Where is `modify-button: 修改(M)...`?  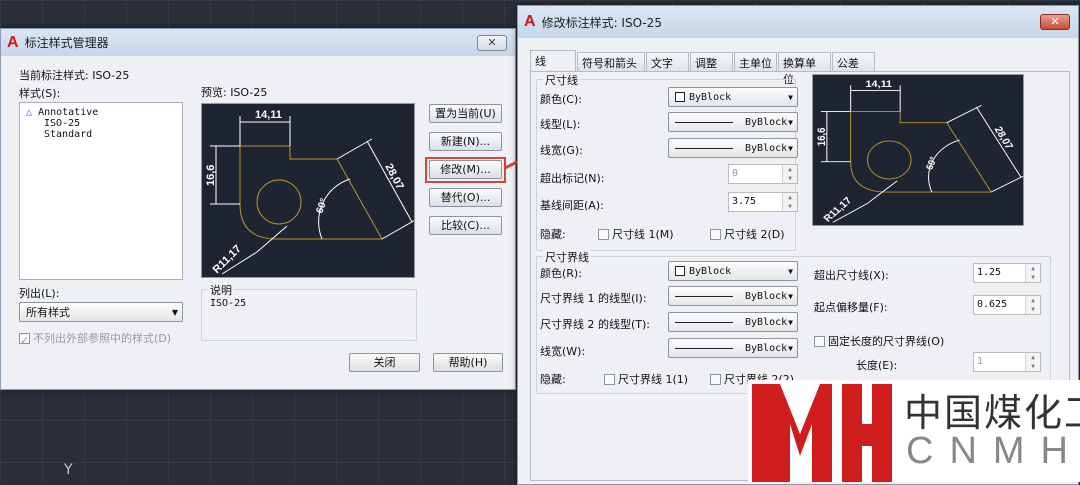 modify-button: 修改(M)... is located at coordinates (465, 169).